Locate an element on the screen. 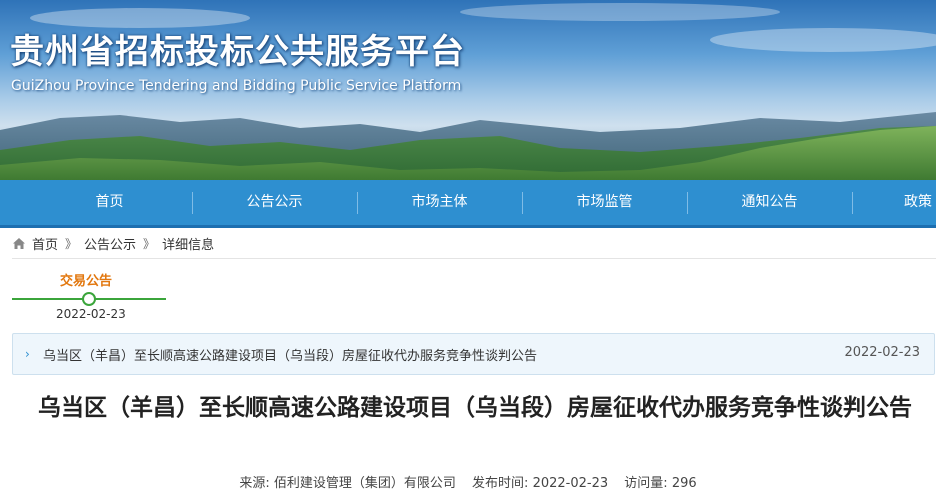  publish-time: 2022-02-23 is located at coordinates (570, 483).